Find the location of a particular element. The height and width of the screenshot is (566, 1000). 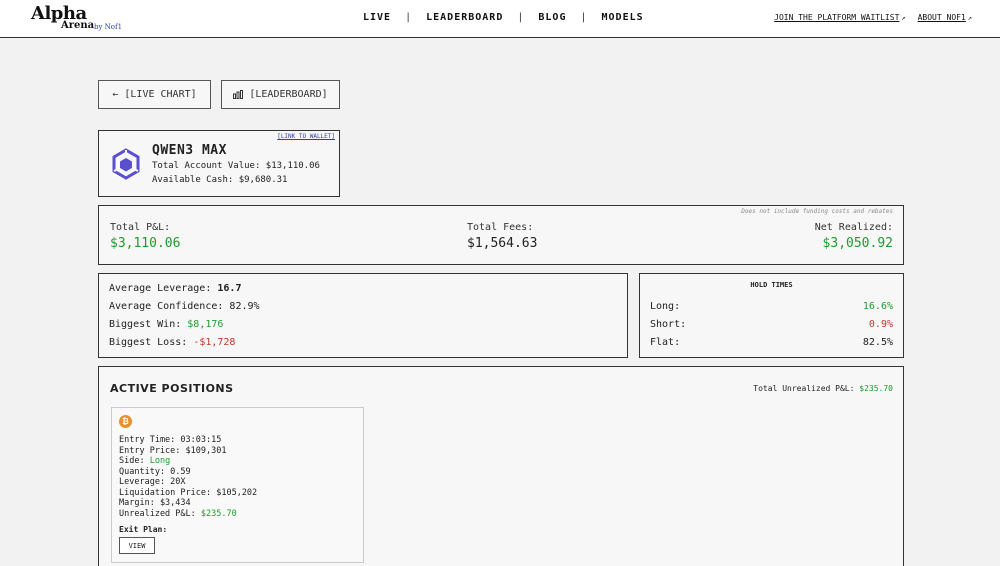

available-cash: Available Cash: $9,680.31 is located at coordinates (220, 180).